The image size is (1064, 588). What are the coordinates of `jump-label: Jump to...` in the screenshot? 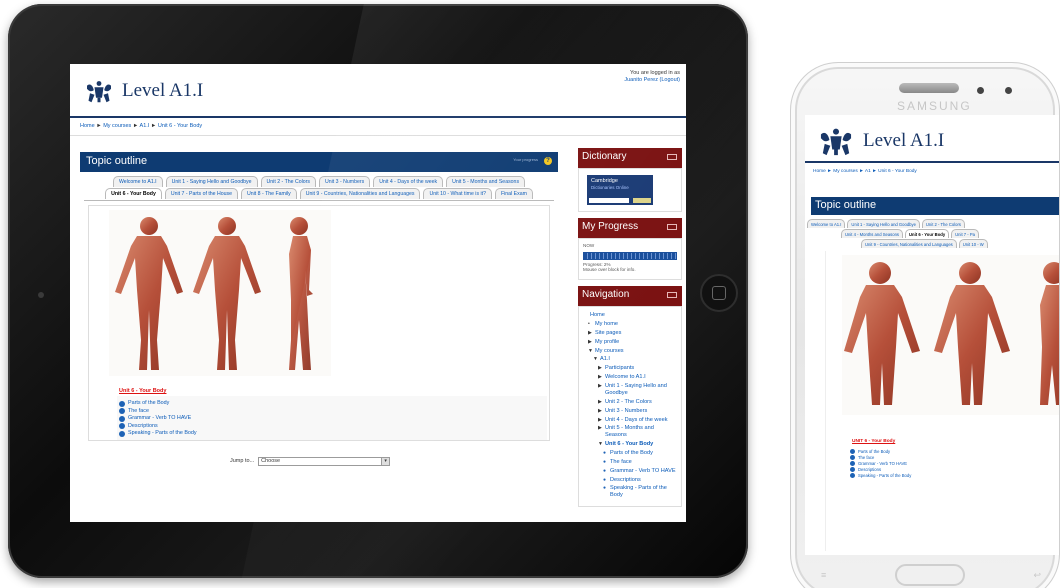 It's located at (242, 461).